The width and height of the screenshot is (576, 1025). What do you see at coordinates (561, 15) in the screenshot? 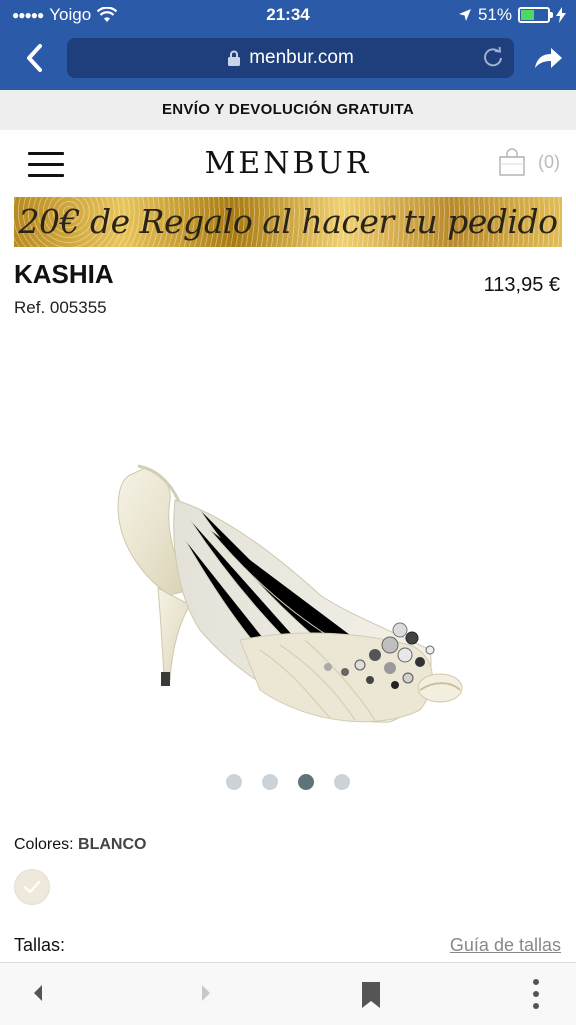
I see `charging-bolt-icon` at bounding box center [561, 15].